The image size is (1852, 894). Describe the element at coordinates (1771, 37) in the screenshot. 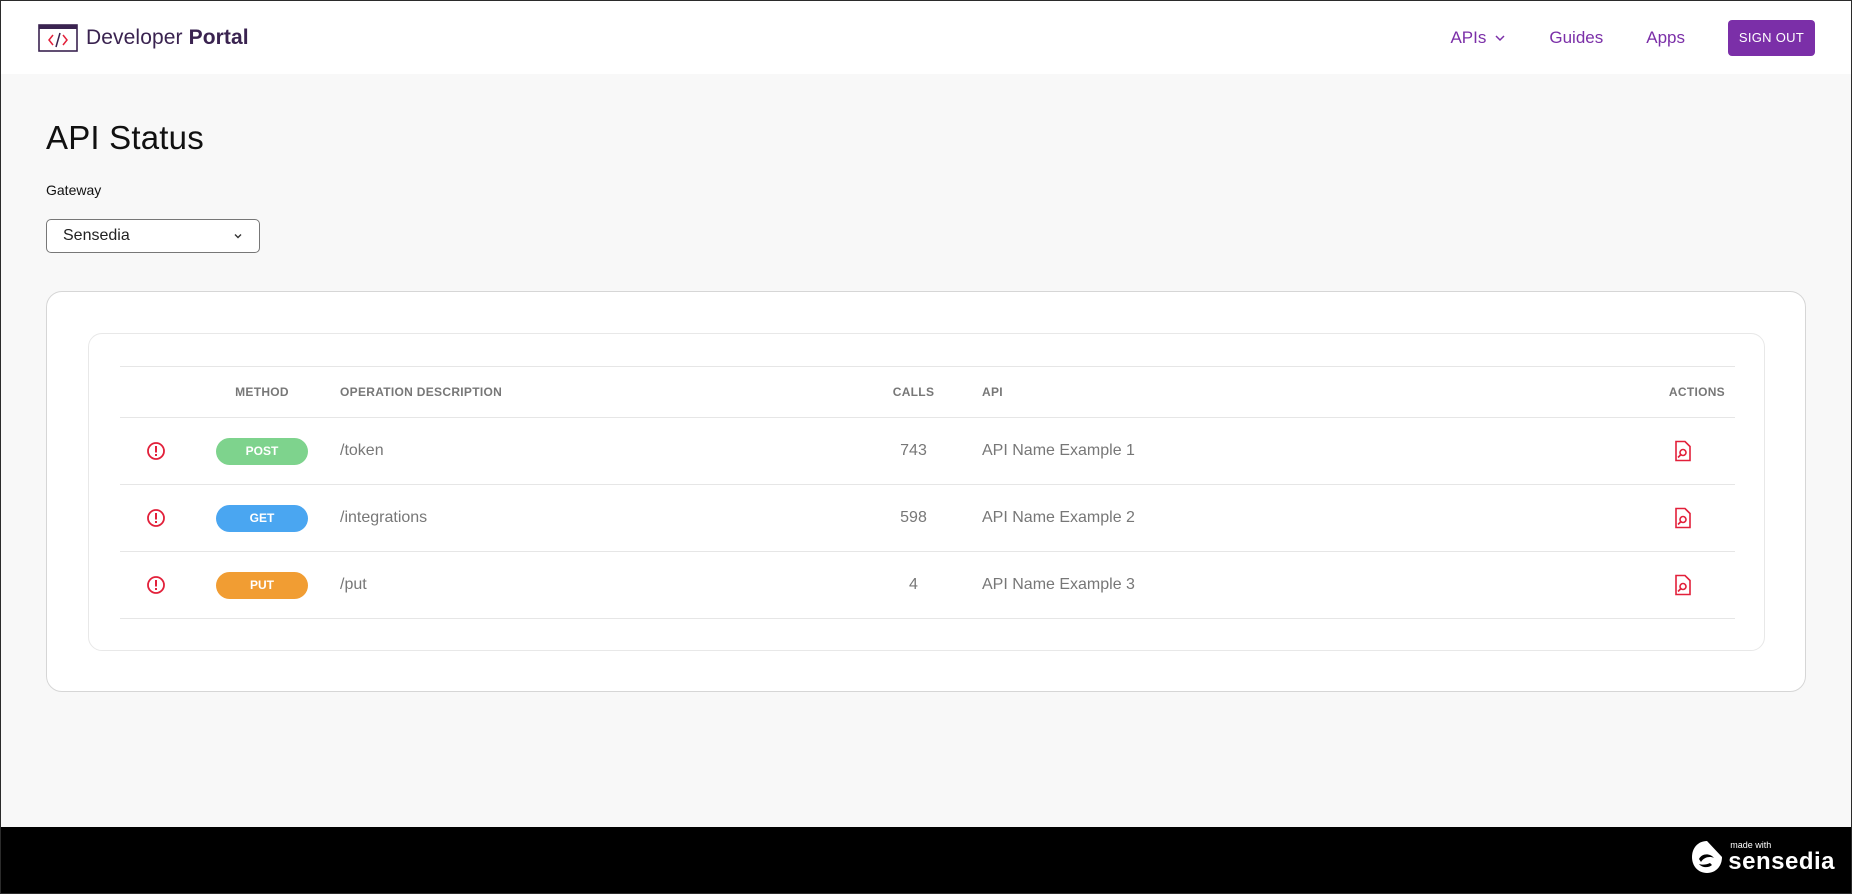

I see `sign-out-button: SIGN OUT` at that location.